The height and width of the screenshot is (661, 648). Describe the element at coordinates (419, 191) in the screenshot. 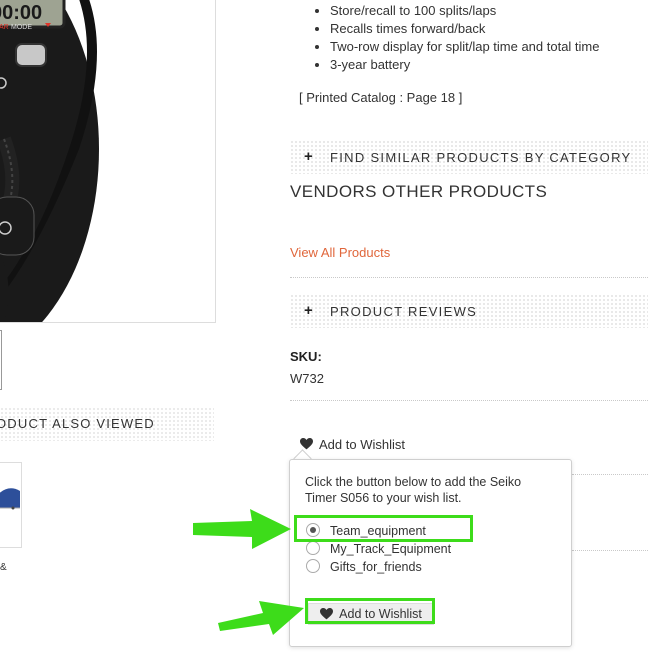

I see `vendors-heading: VENDORS OTHER PRODUCTS` at that location.